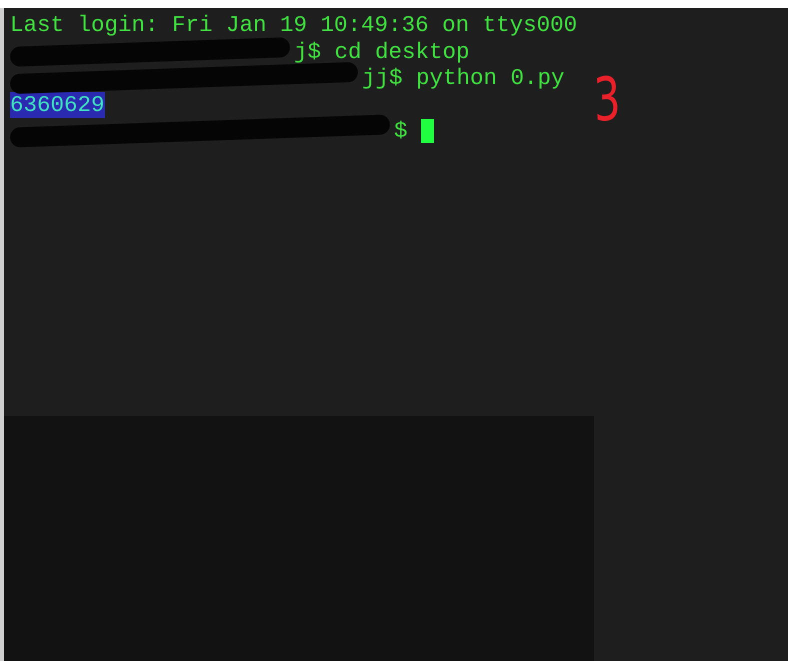 This screenshot has width=788, height=661. I want to click on command-line: jj$ python 0.py, so click(463, 78).